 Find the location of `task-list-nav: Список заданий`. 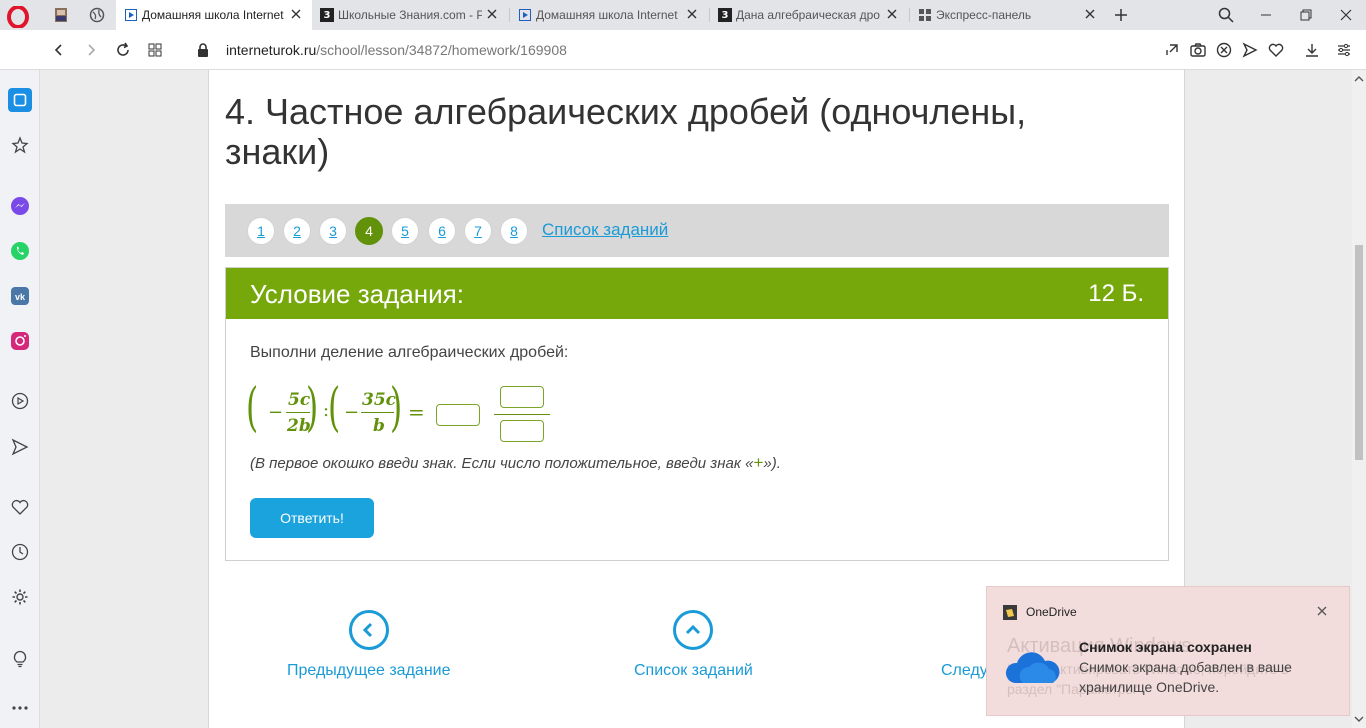

task-list-nav: Список заданий is located at coordinates (693, 645).